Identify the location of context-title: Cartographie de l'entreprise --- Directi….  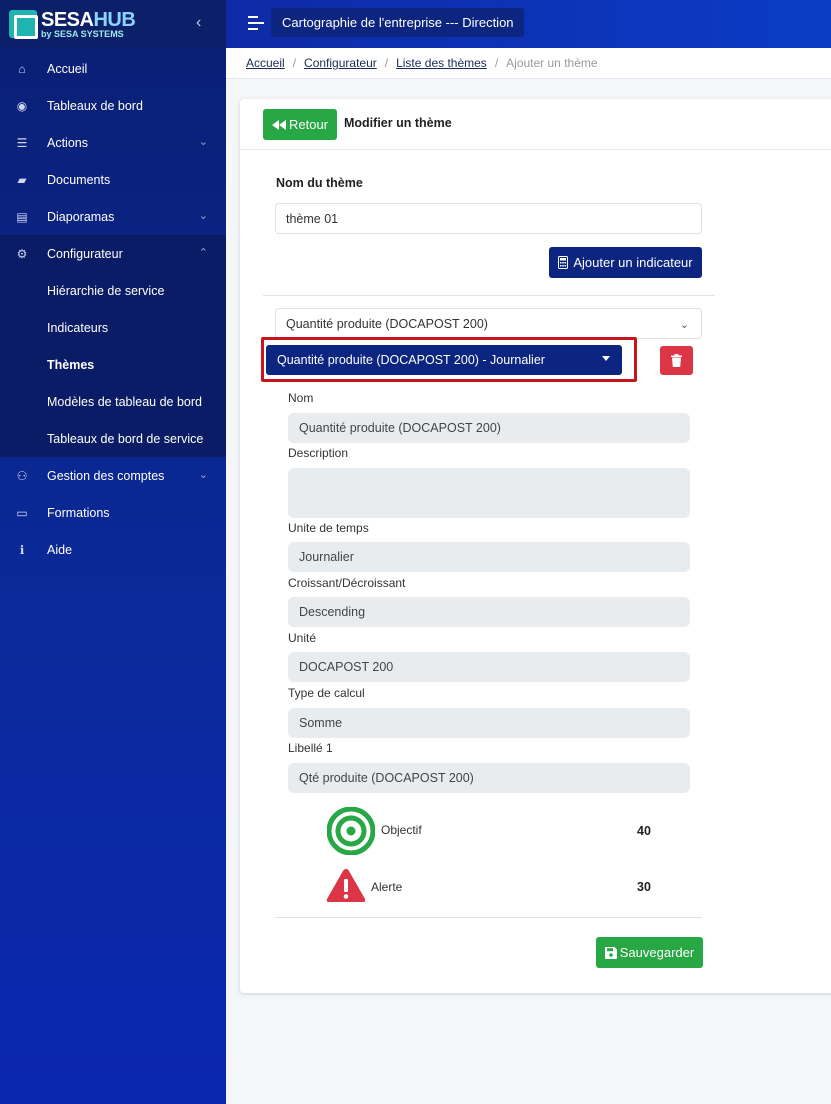
(397, 22).